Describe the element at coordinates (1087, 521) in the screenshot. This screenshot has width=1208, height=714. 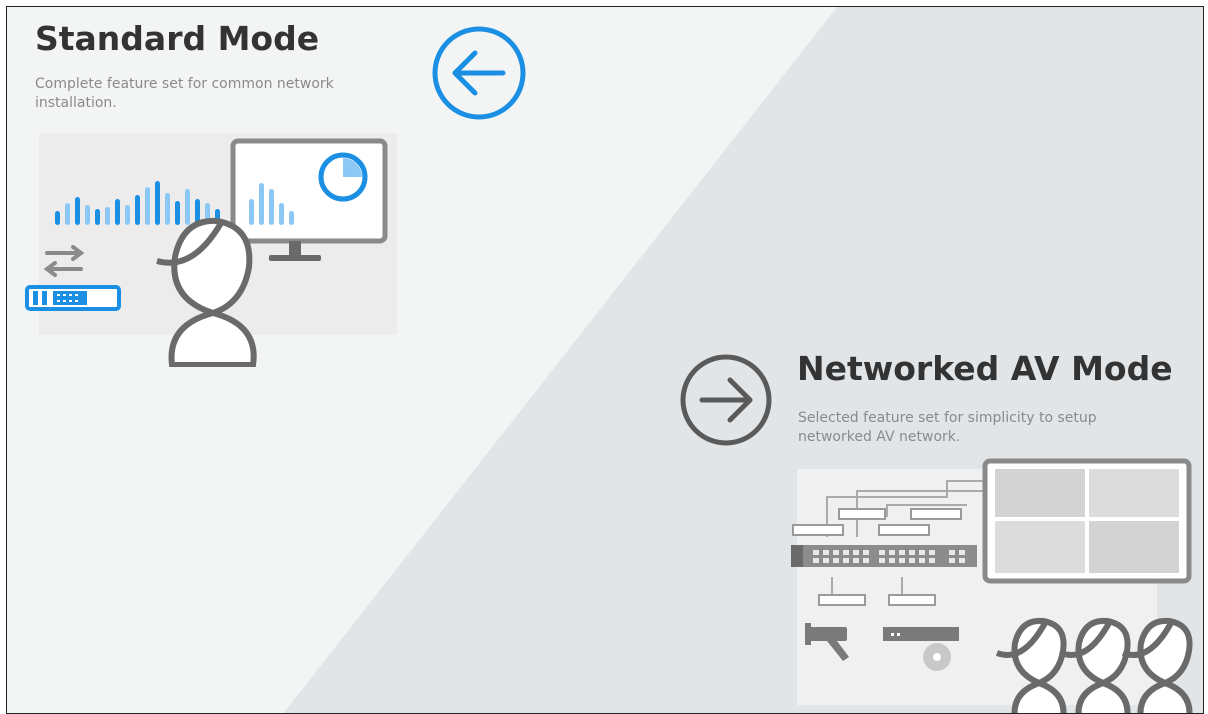
I see `video-wall-icon` at that location.